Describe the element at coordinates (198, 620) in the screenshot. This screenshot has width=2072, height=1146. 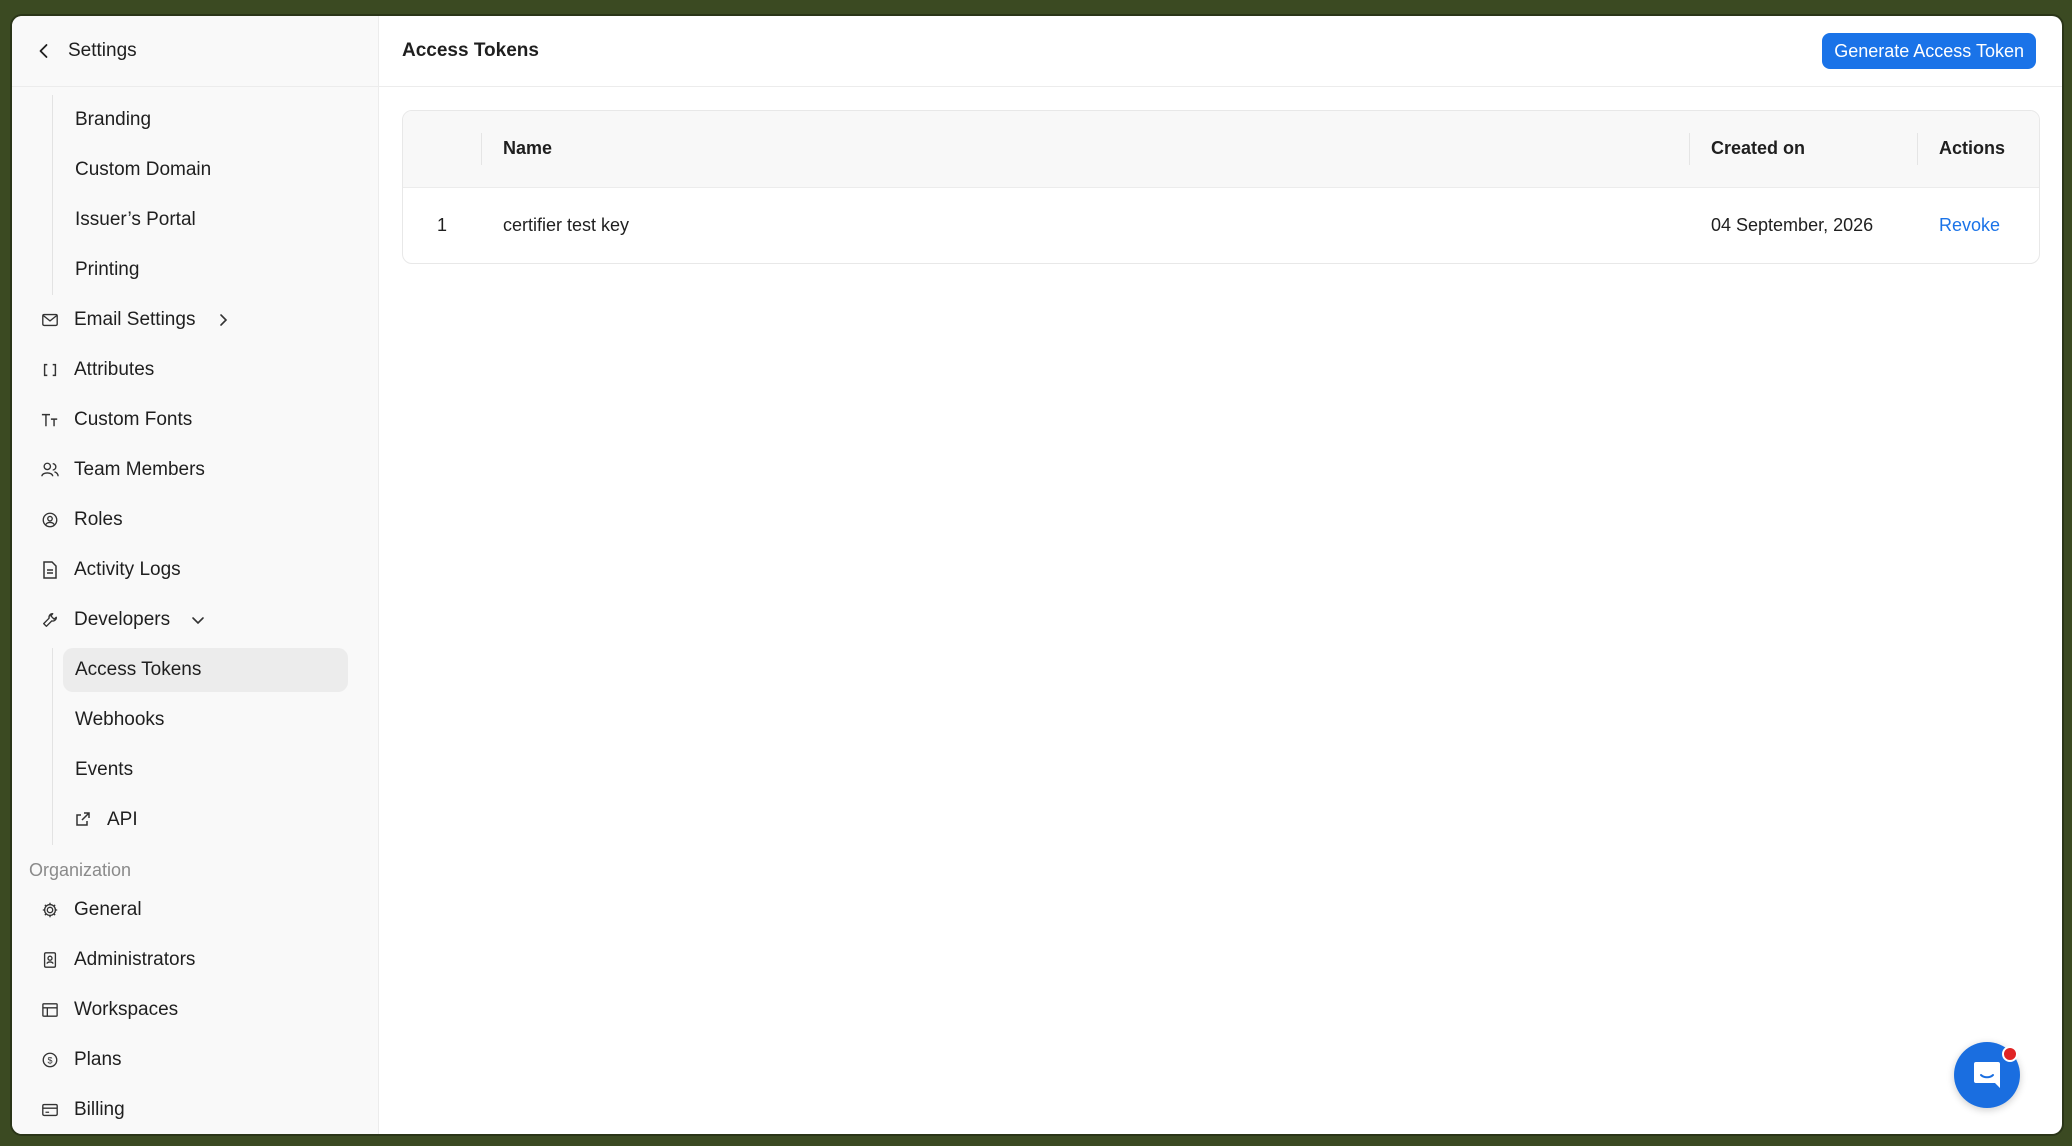
I see `chevron-down-icon` at that location.